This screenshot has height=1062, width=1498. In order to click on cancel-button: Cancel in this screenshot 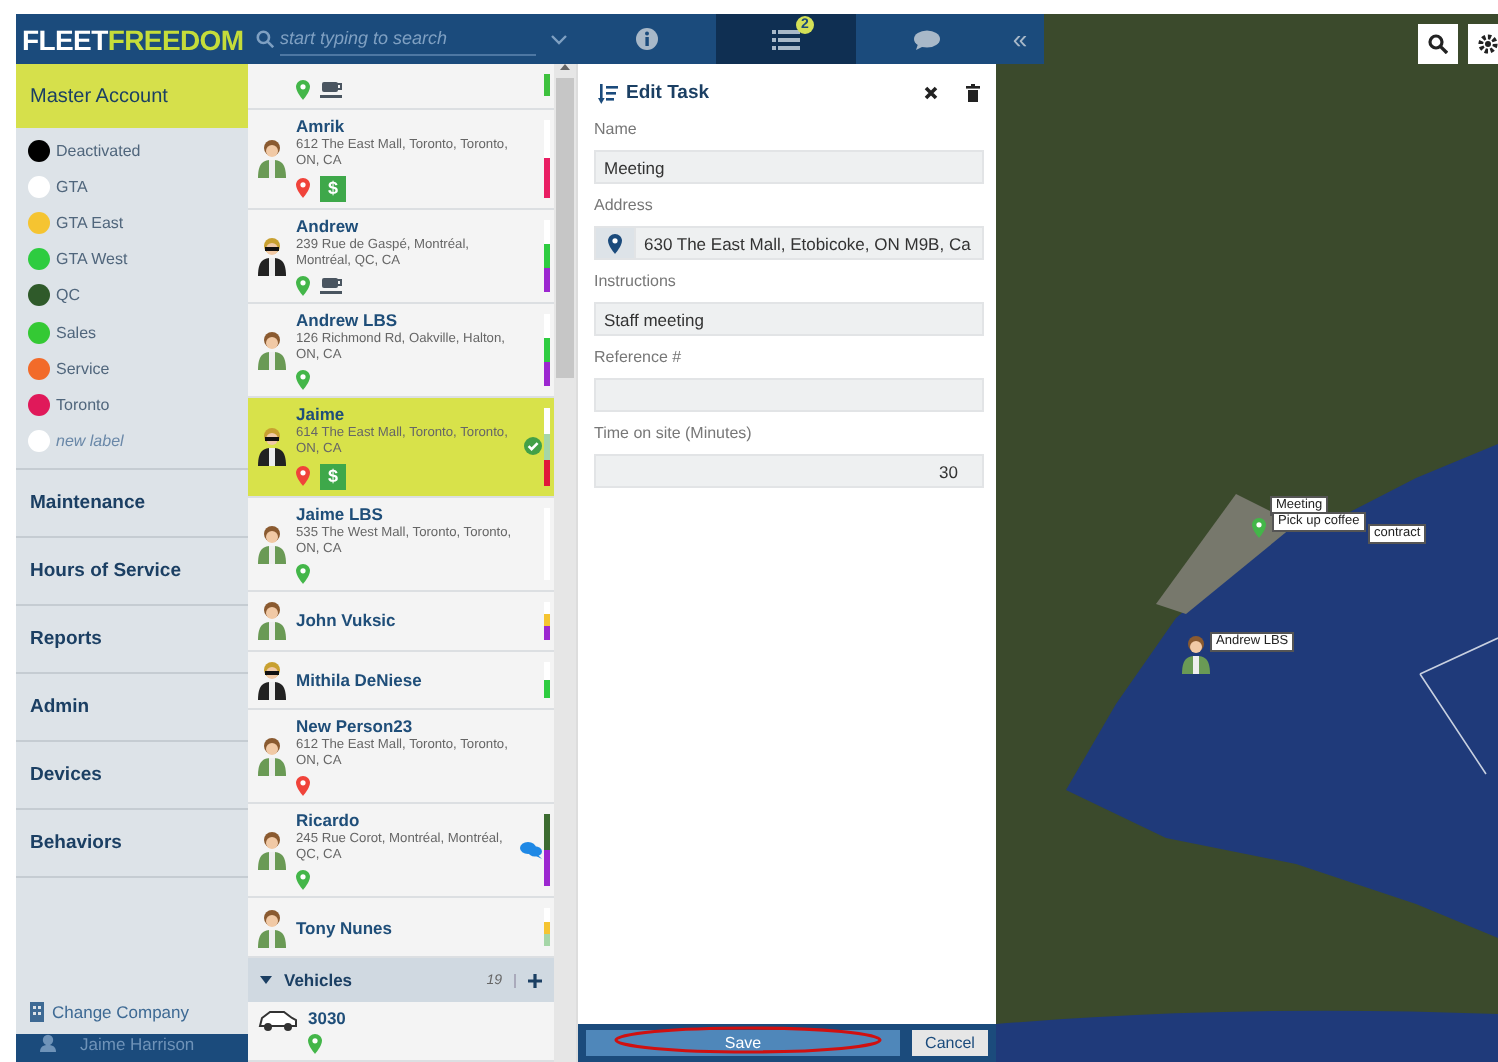, I will do `click(950, 1043)`.